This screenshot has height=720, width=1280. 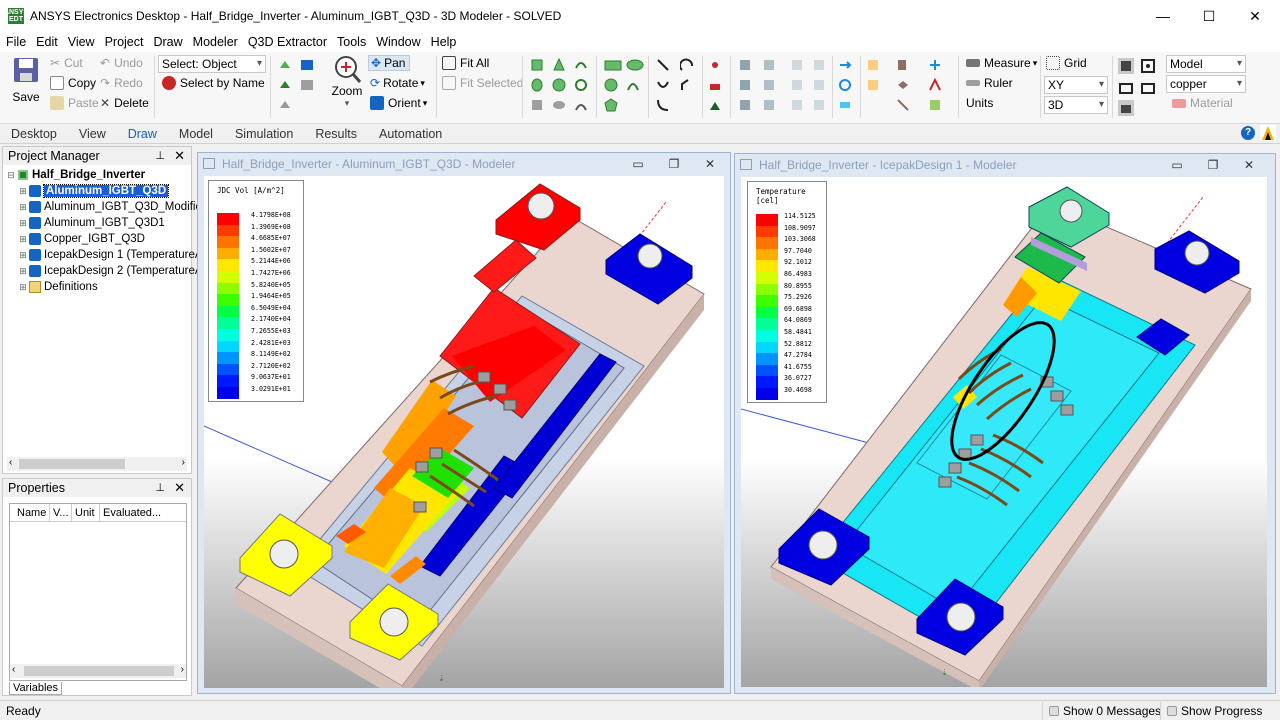 I want to click on draw-3point-arc-icon, so click(x=687, y=85).